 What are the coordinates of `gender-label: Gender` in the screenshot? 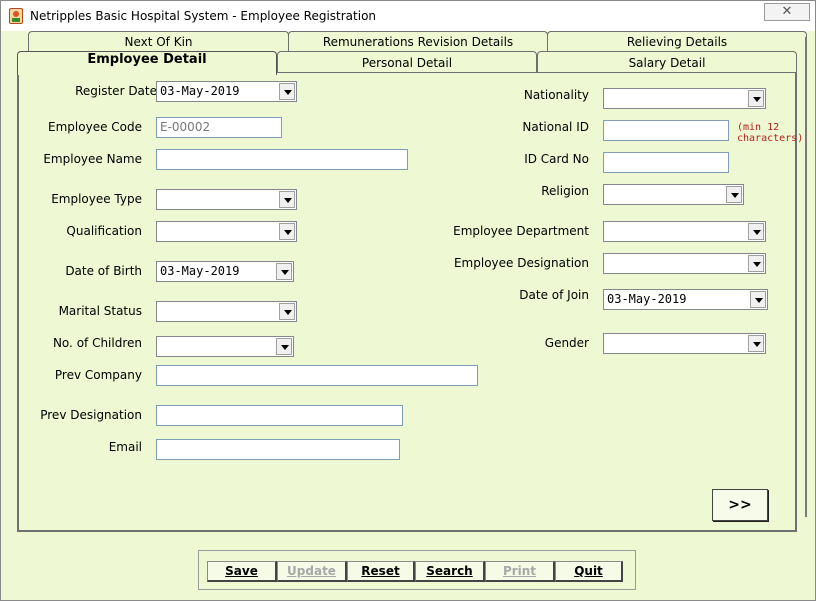 It's located at (566, 343).